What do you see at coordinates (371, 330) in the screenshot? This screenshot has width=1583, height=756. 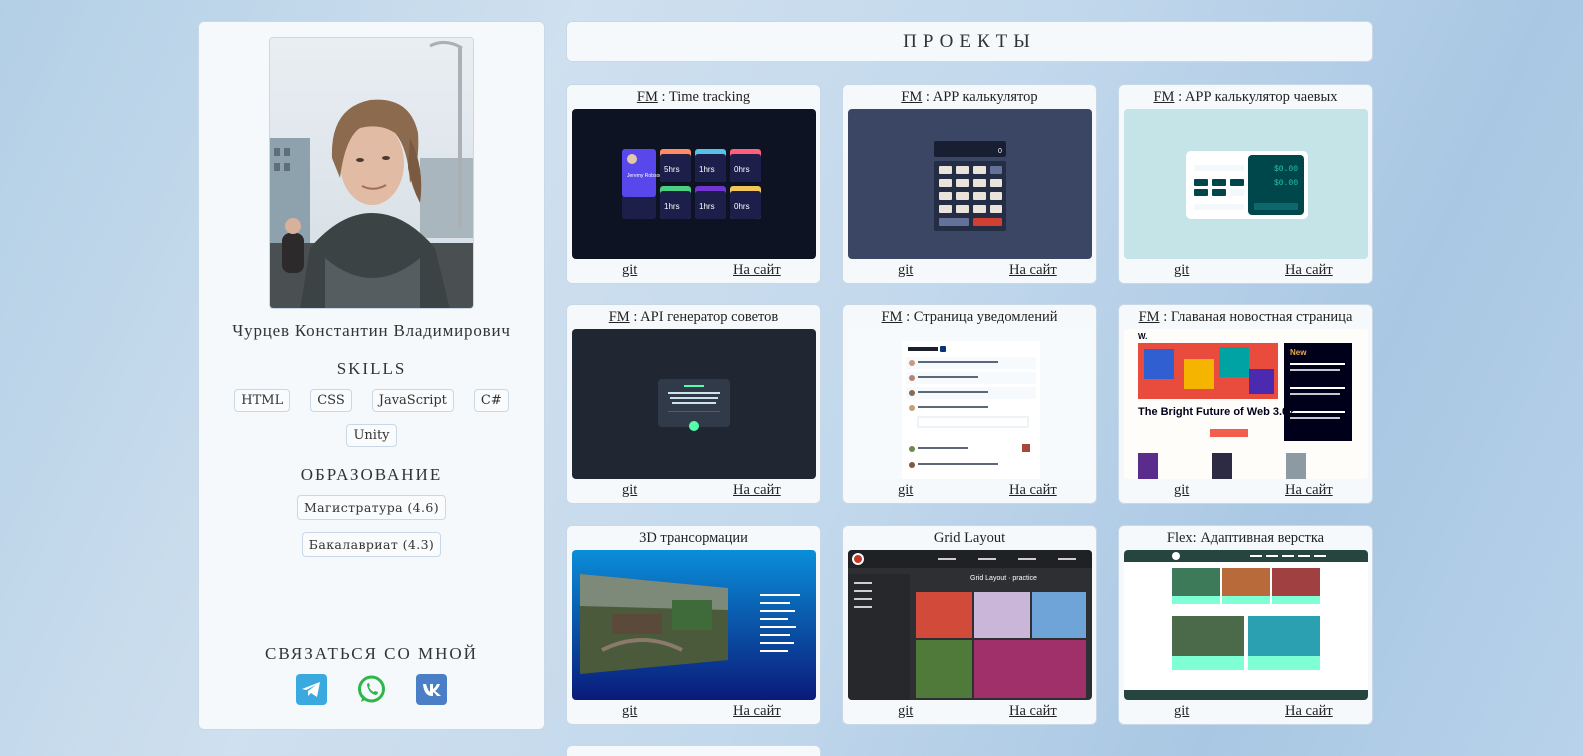 I see `person-name: Чурцев Константин Владимирович` at bounding box center [371, 330].